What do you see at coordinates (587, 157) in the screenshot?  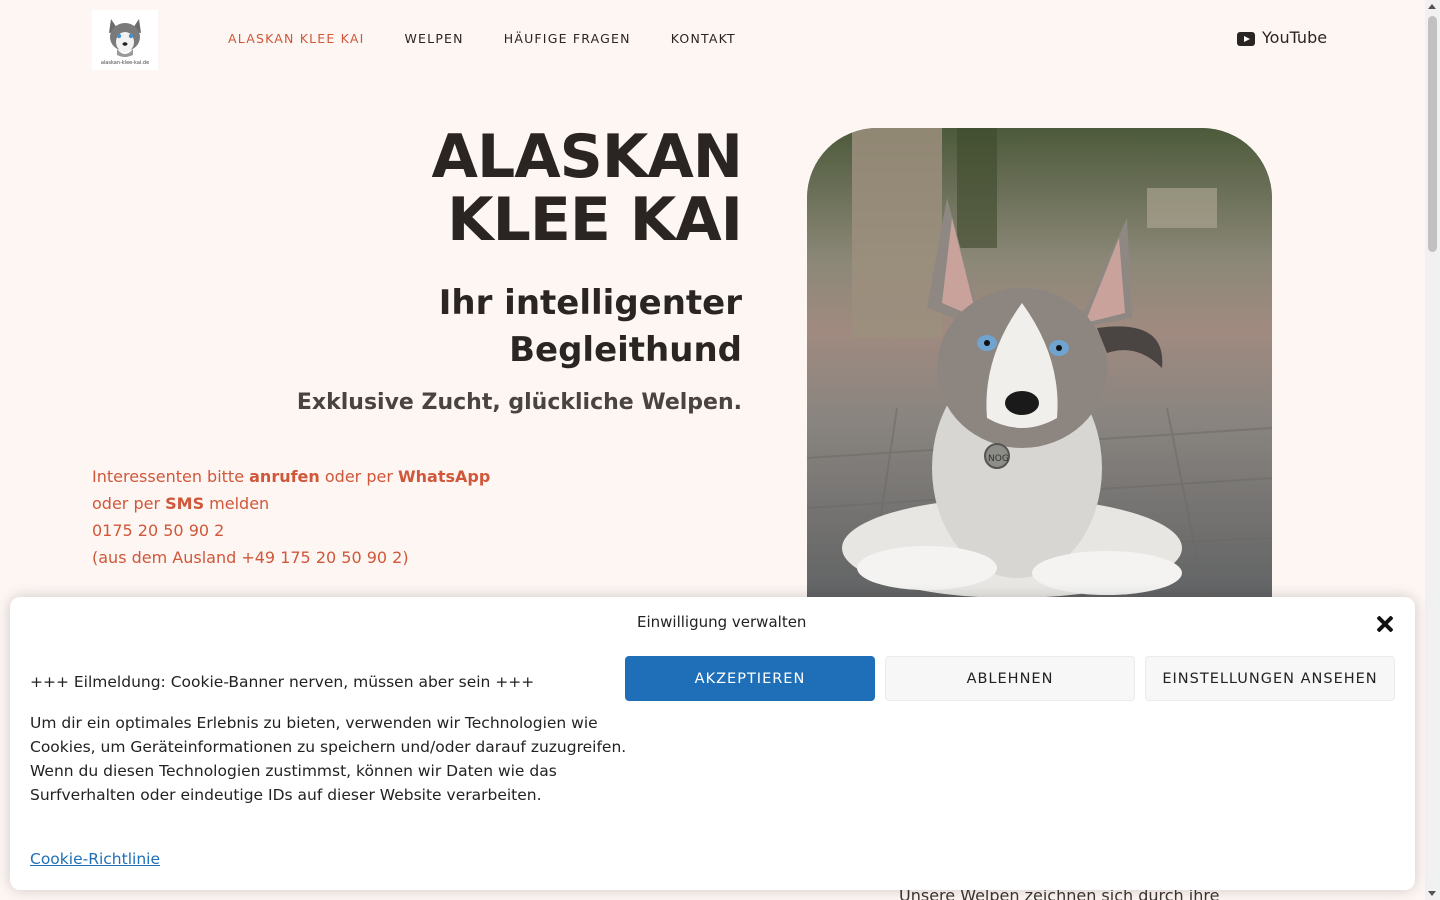 I see `hero-title-line-1: ALASKAN` at bounding box center [587, 157].